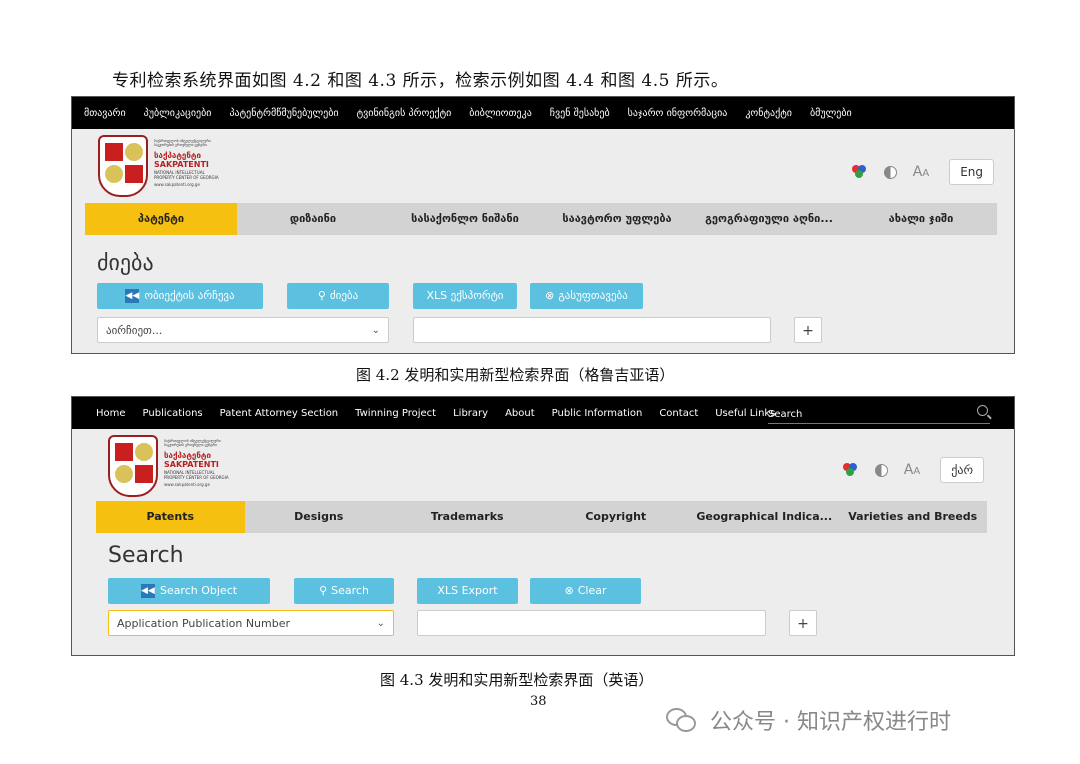 This screenshot has height=764, width=1080. What do you see at coordinates (538, 701) in the screenshot?
I see `page-number: 38` at bounding box center [538, 701].